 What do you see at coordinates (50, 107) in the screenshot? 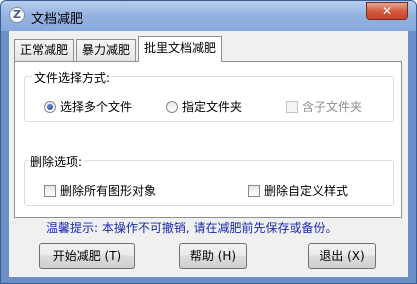
I see `radio-multiple-files` at bounding box center [50, 107].